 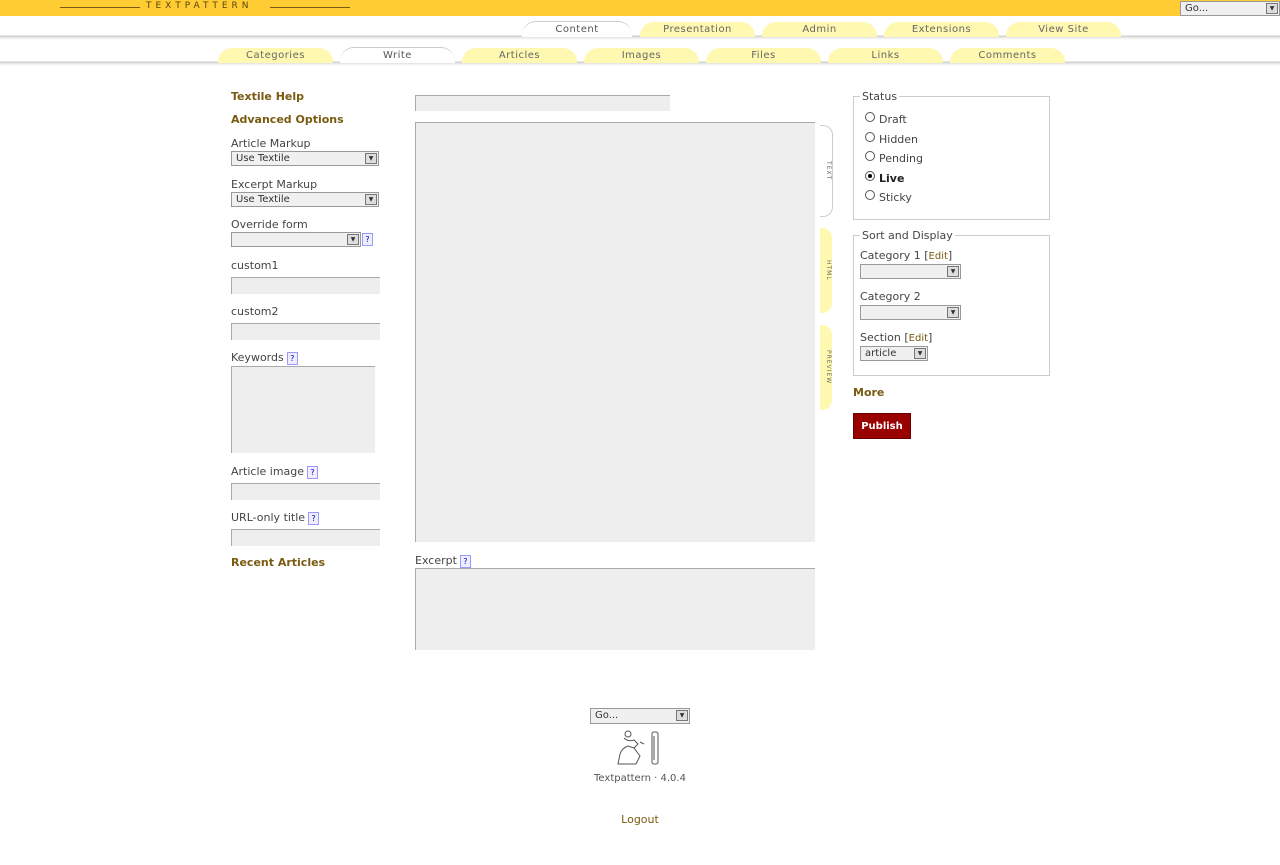 I want to click on footer-version: Textpattern · 4.0.4, so click(x=640, y=778).